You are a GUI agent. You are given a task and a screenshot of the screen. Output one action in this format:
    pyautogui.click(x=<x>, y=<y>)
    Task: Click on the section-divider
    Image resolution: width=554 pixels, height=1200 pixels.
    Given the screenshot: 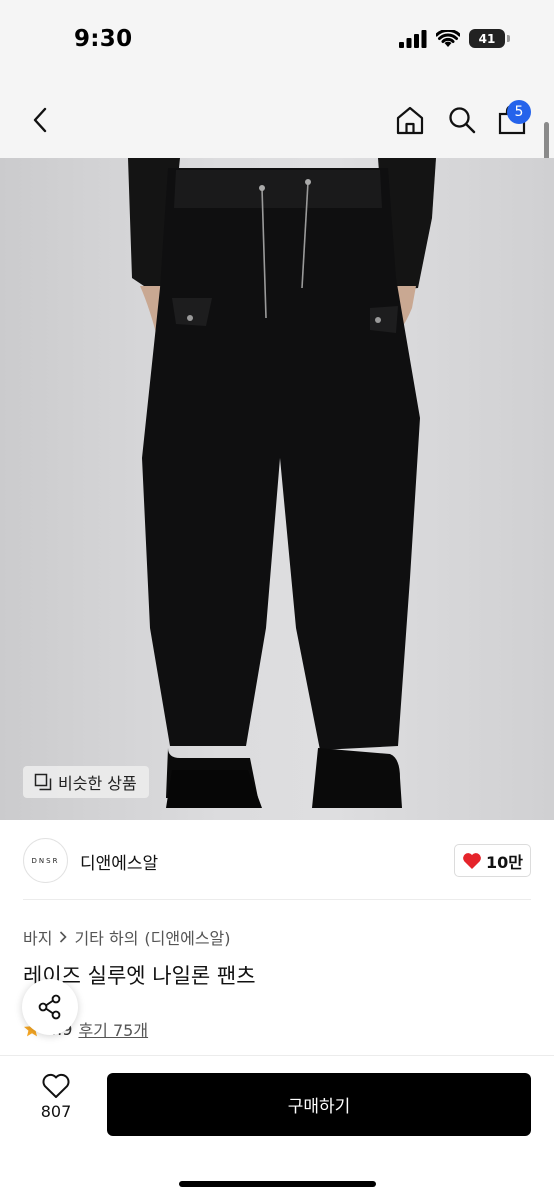 What is the action you would take?
    pyautogui.click(x=277, y=899)
    